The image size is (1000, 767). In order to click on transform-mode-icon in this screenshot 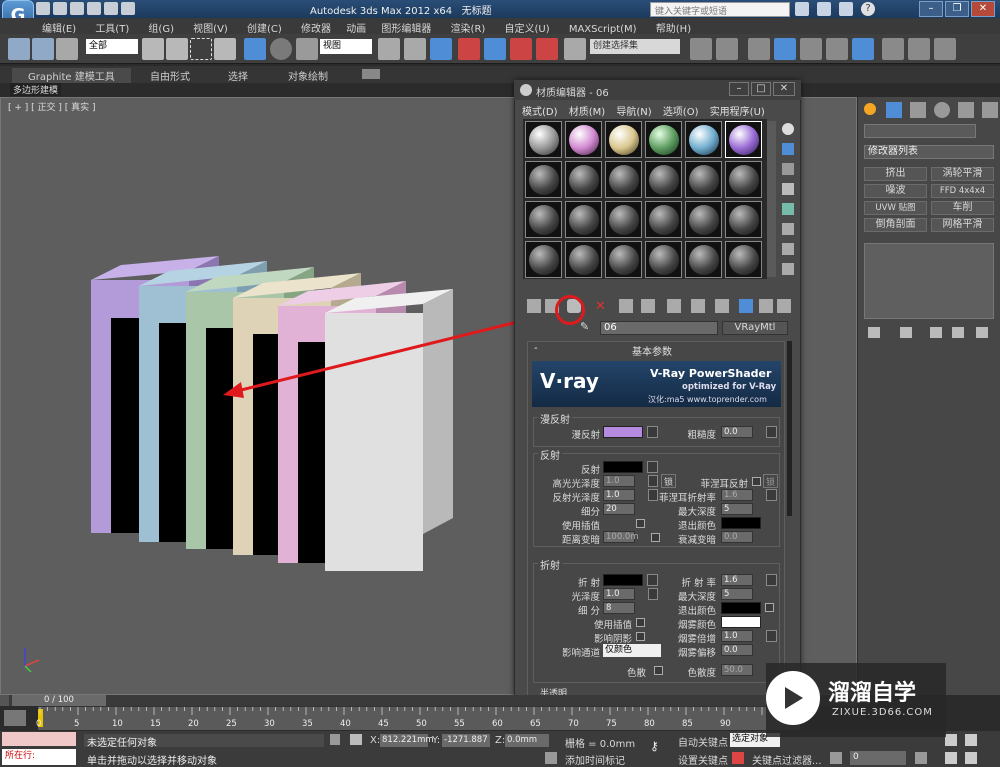, I will do `click(356, 739)`.